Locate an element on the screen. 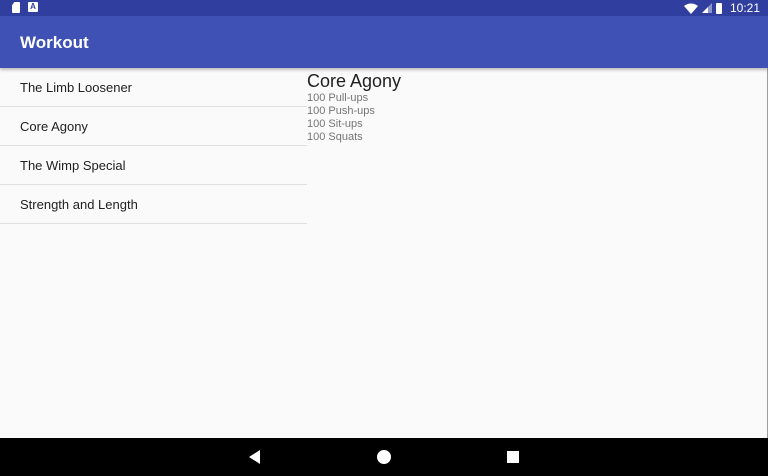 Image resolution: width=768 pixels, height=476 pixels. list-item-label: The Wimp Special is located at coordinates (73, 165).